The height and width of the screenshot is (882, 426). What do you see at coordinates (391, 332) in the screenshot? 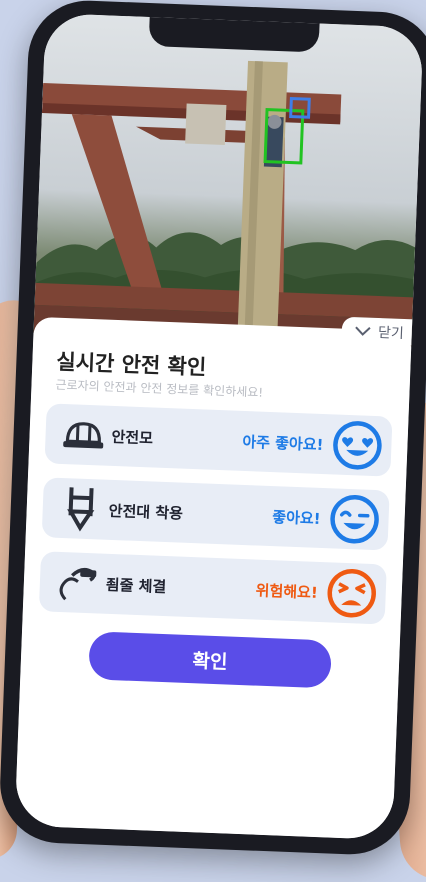
I see `close-label: 닫기` at bounding box center [391, 332].